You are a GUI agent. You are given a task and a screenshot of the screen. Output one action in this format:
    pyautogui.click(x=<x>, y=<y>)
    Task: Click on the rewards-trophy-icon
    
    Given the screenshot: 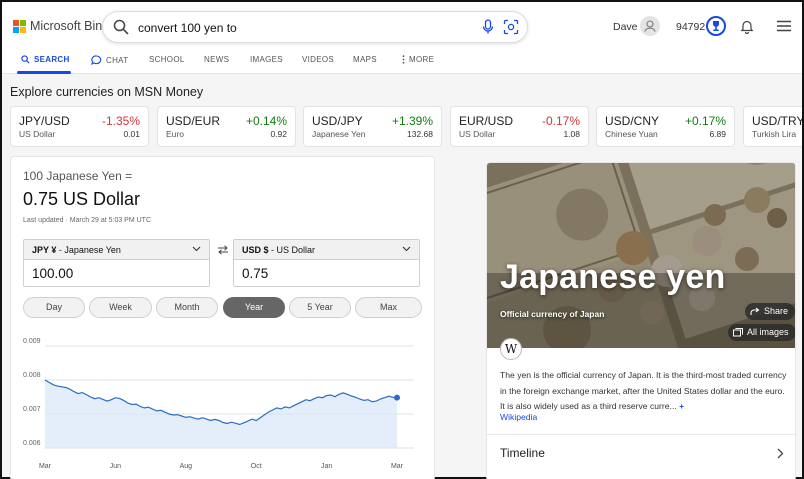 What is the action you would take?
    pyautogui.click(x=716, y=26)
    